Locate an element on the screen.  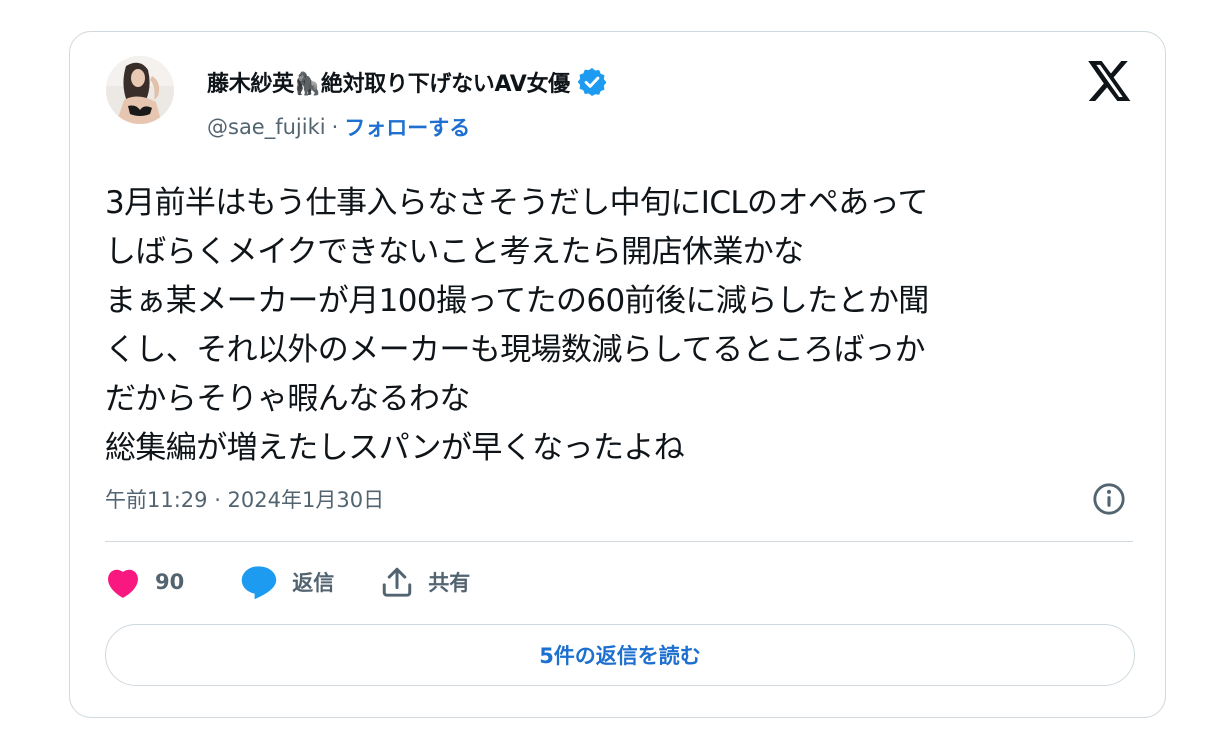
tweet-text-line: しばらくメイクできないこと考えたら開店休業かな is located at coordinates (454, 252).